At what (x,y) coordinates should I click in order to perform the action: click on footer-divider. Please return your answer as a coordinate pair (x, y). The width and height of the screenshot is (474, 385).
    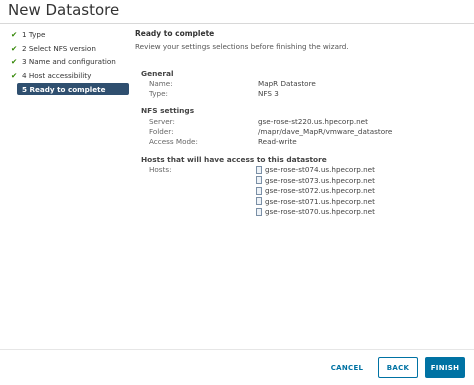
    Looking at the image, I should click on (237, 349).